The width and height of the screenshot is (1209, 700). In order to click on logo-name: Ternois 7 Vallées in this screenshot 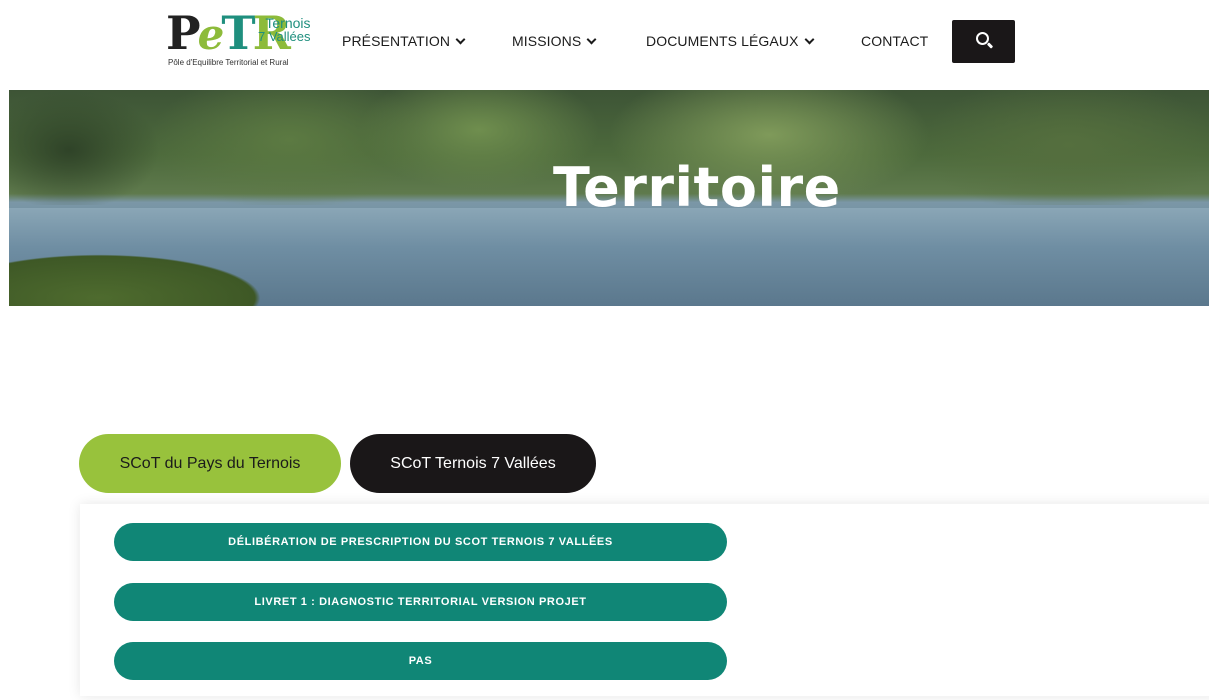, I will do `click(284, 29)`.